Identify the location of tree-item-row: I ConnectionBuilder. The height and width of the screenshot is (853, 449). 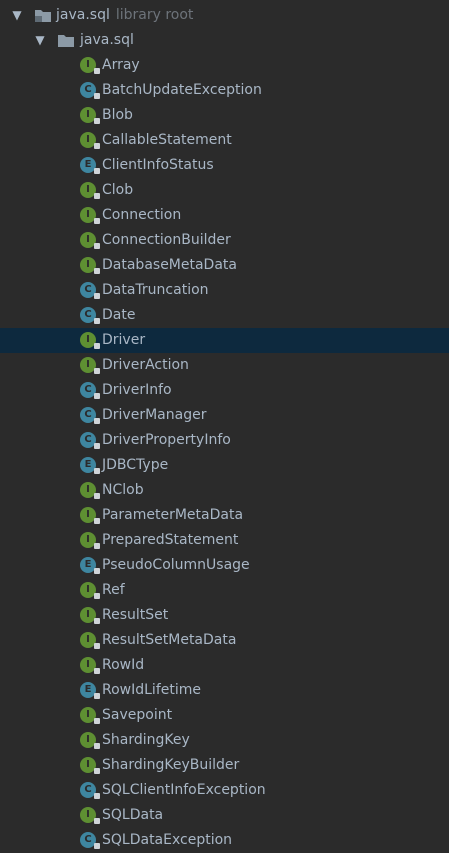
(224, 240).